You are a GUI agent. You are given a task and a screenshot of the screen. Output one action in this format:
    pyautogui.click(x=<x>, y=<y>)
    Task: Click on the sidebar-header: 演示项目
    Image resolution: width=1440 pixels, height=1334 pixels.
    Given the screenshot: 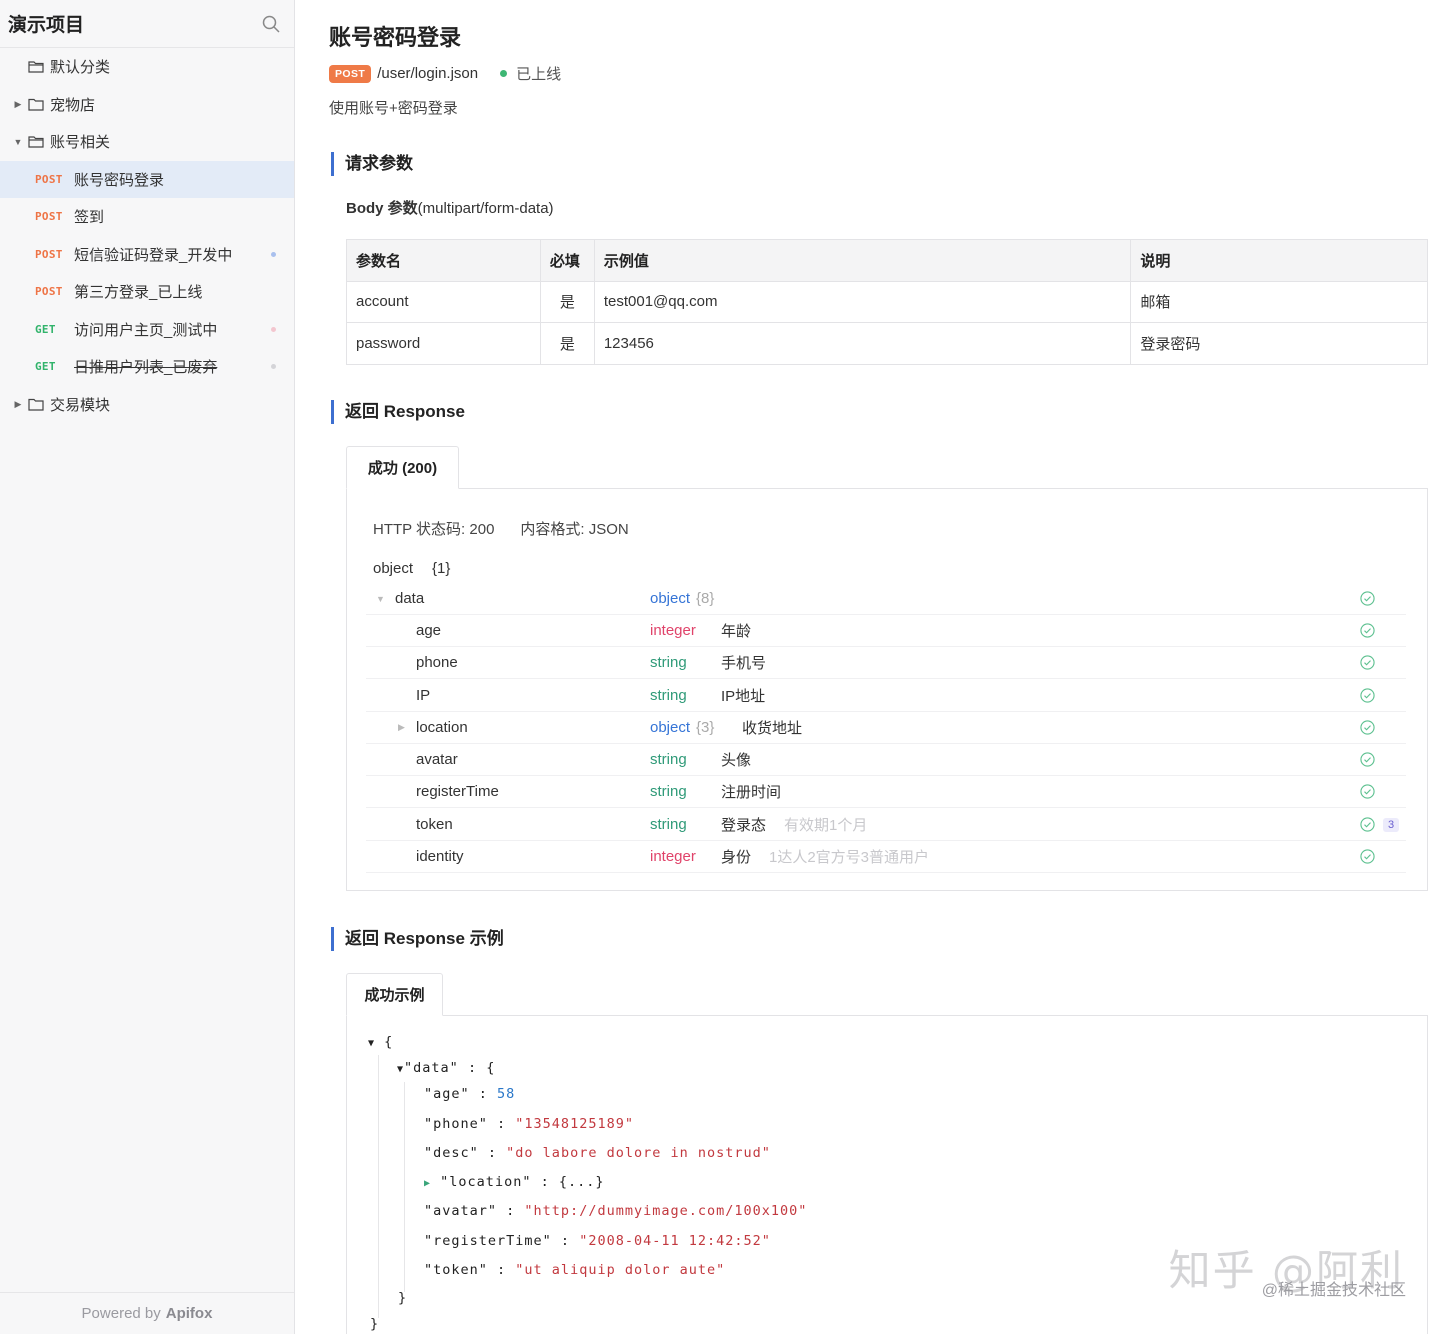 What is the action you would take?
    pyautogui.click(x=147, y=24)
    